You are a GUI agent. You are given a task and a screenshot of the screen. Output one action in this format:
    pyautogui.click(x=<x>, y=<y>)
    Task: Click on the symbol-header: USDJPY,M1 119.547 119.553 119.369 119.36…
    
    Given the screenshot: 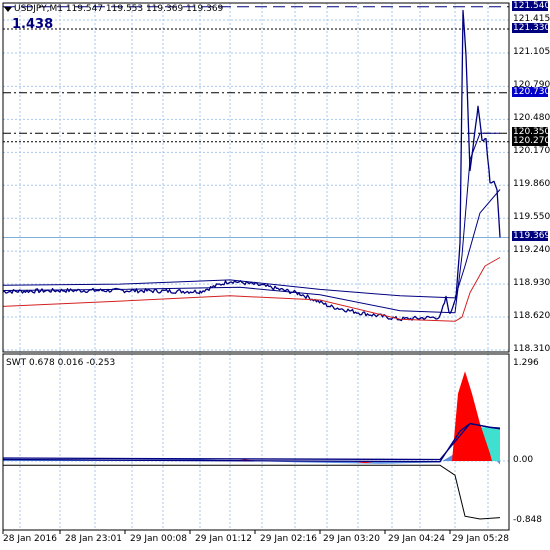 What is the action you would take?
    pyautogui.click(x=119, y=9)
    